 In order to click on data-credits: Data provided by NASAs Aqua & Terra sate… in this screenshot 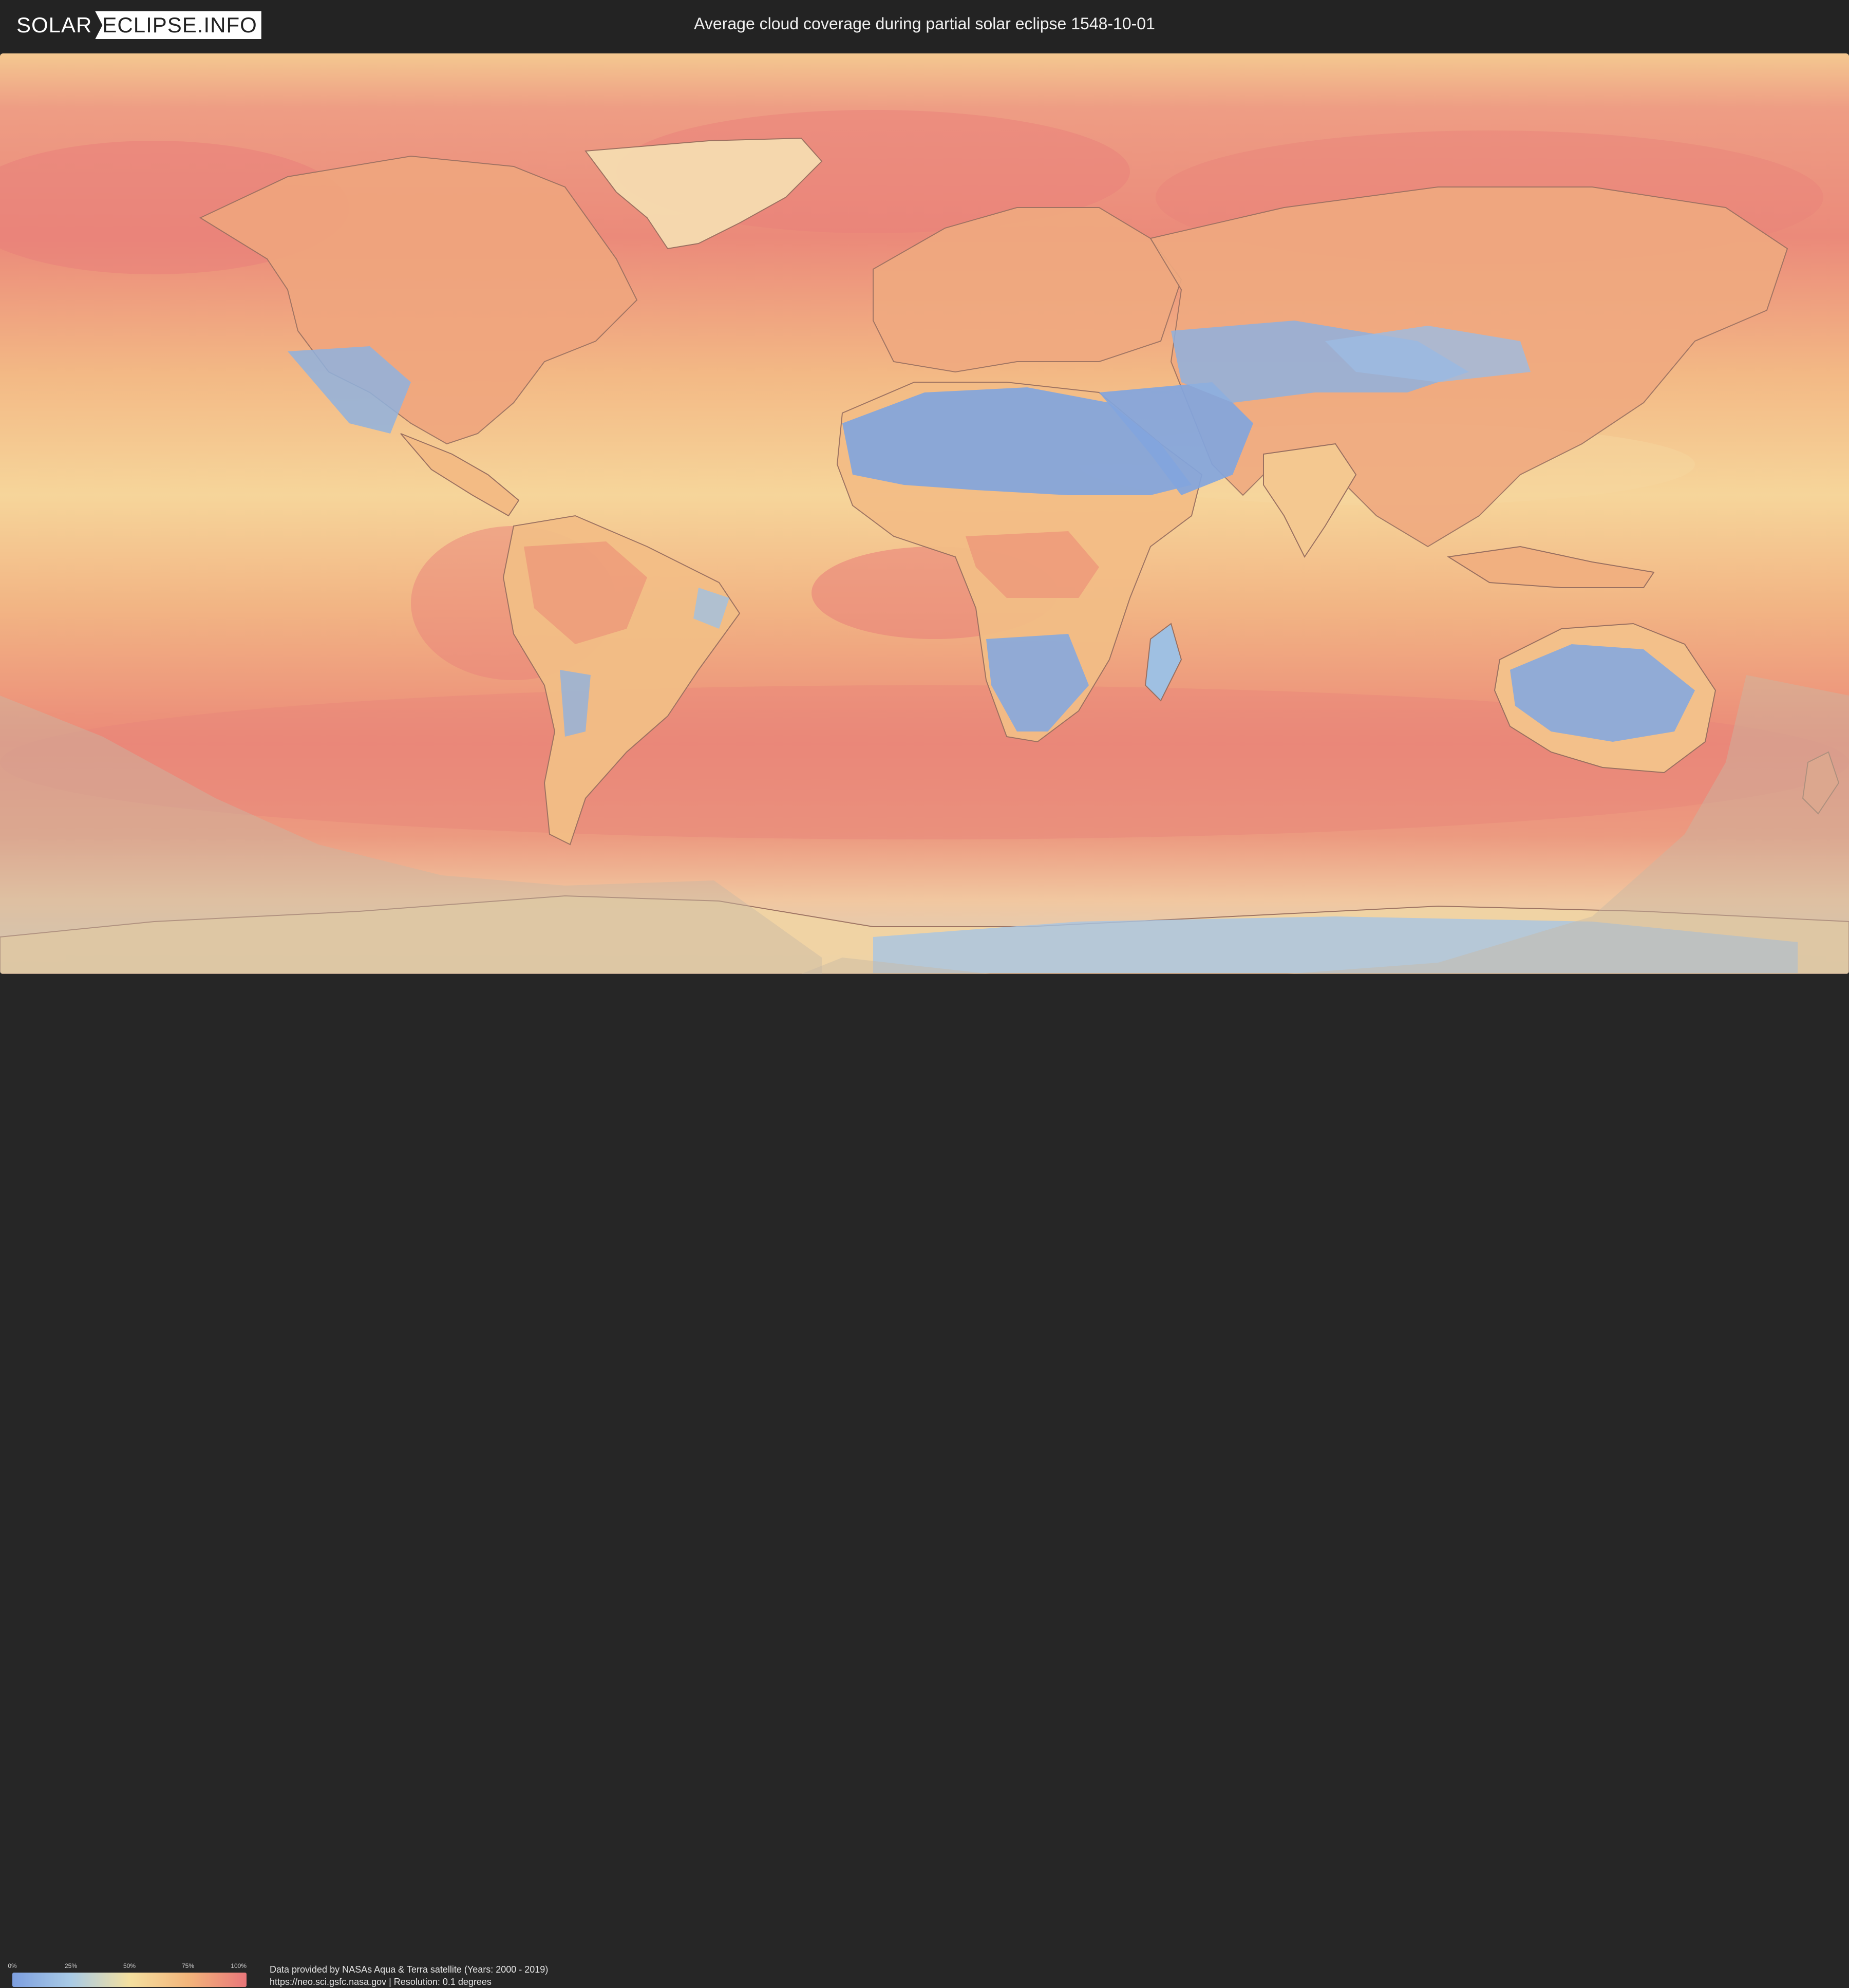, I will do `click(409, 1976)`.